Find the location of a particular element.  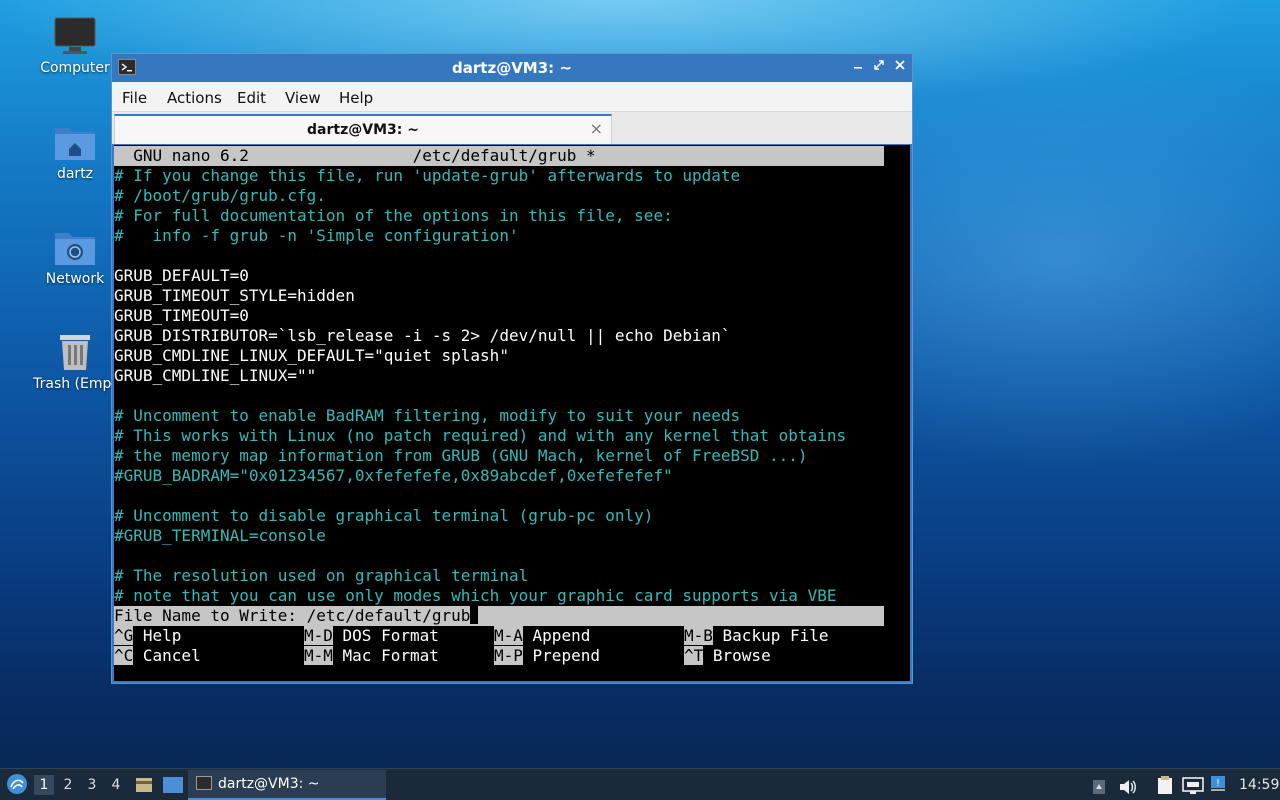

nano-shortcut: M-D DOS Format is located at coordinates (371, 636).